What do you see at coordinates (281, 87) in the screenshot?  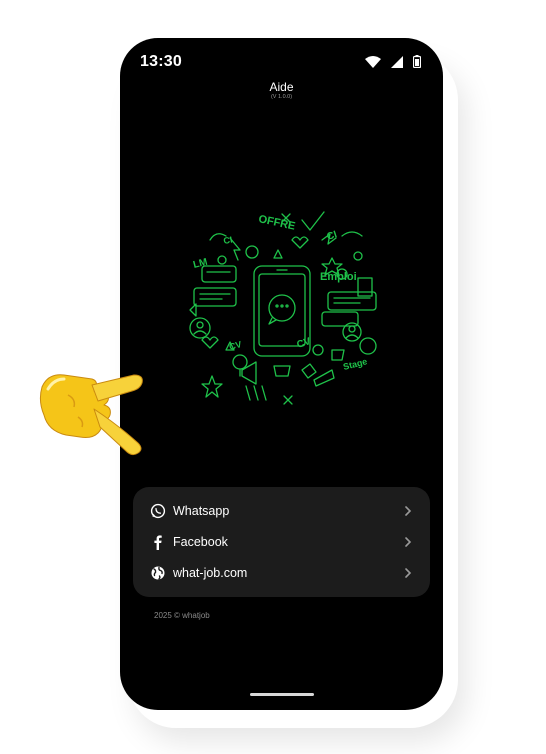 I see `page-title: Aide` at bounding box center [281, 87].